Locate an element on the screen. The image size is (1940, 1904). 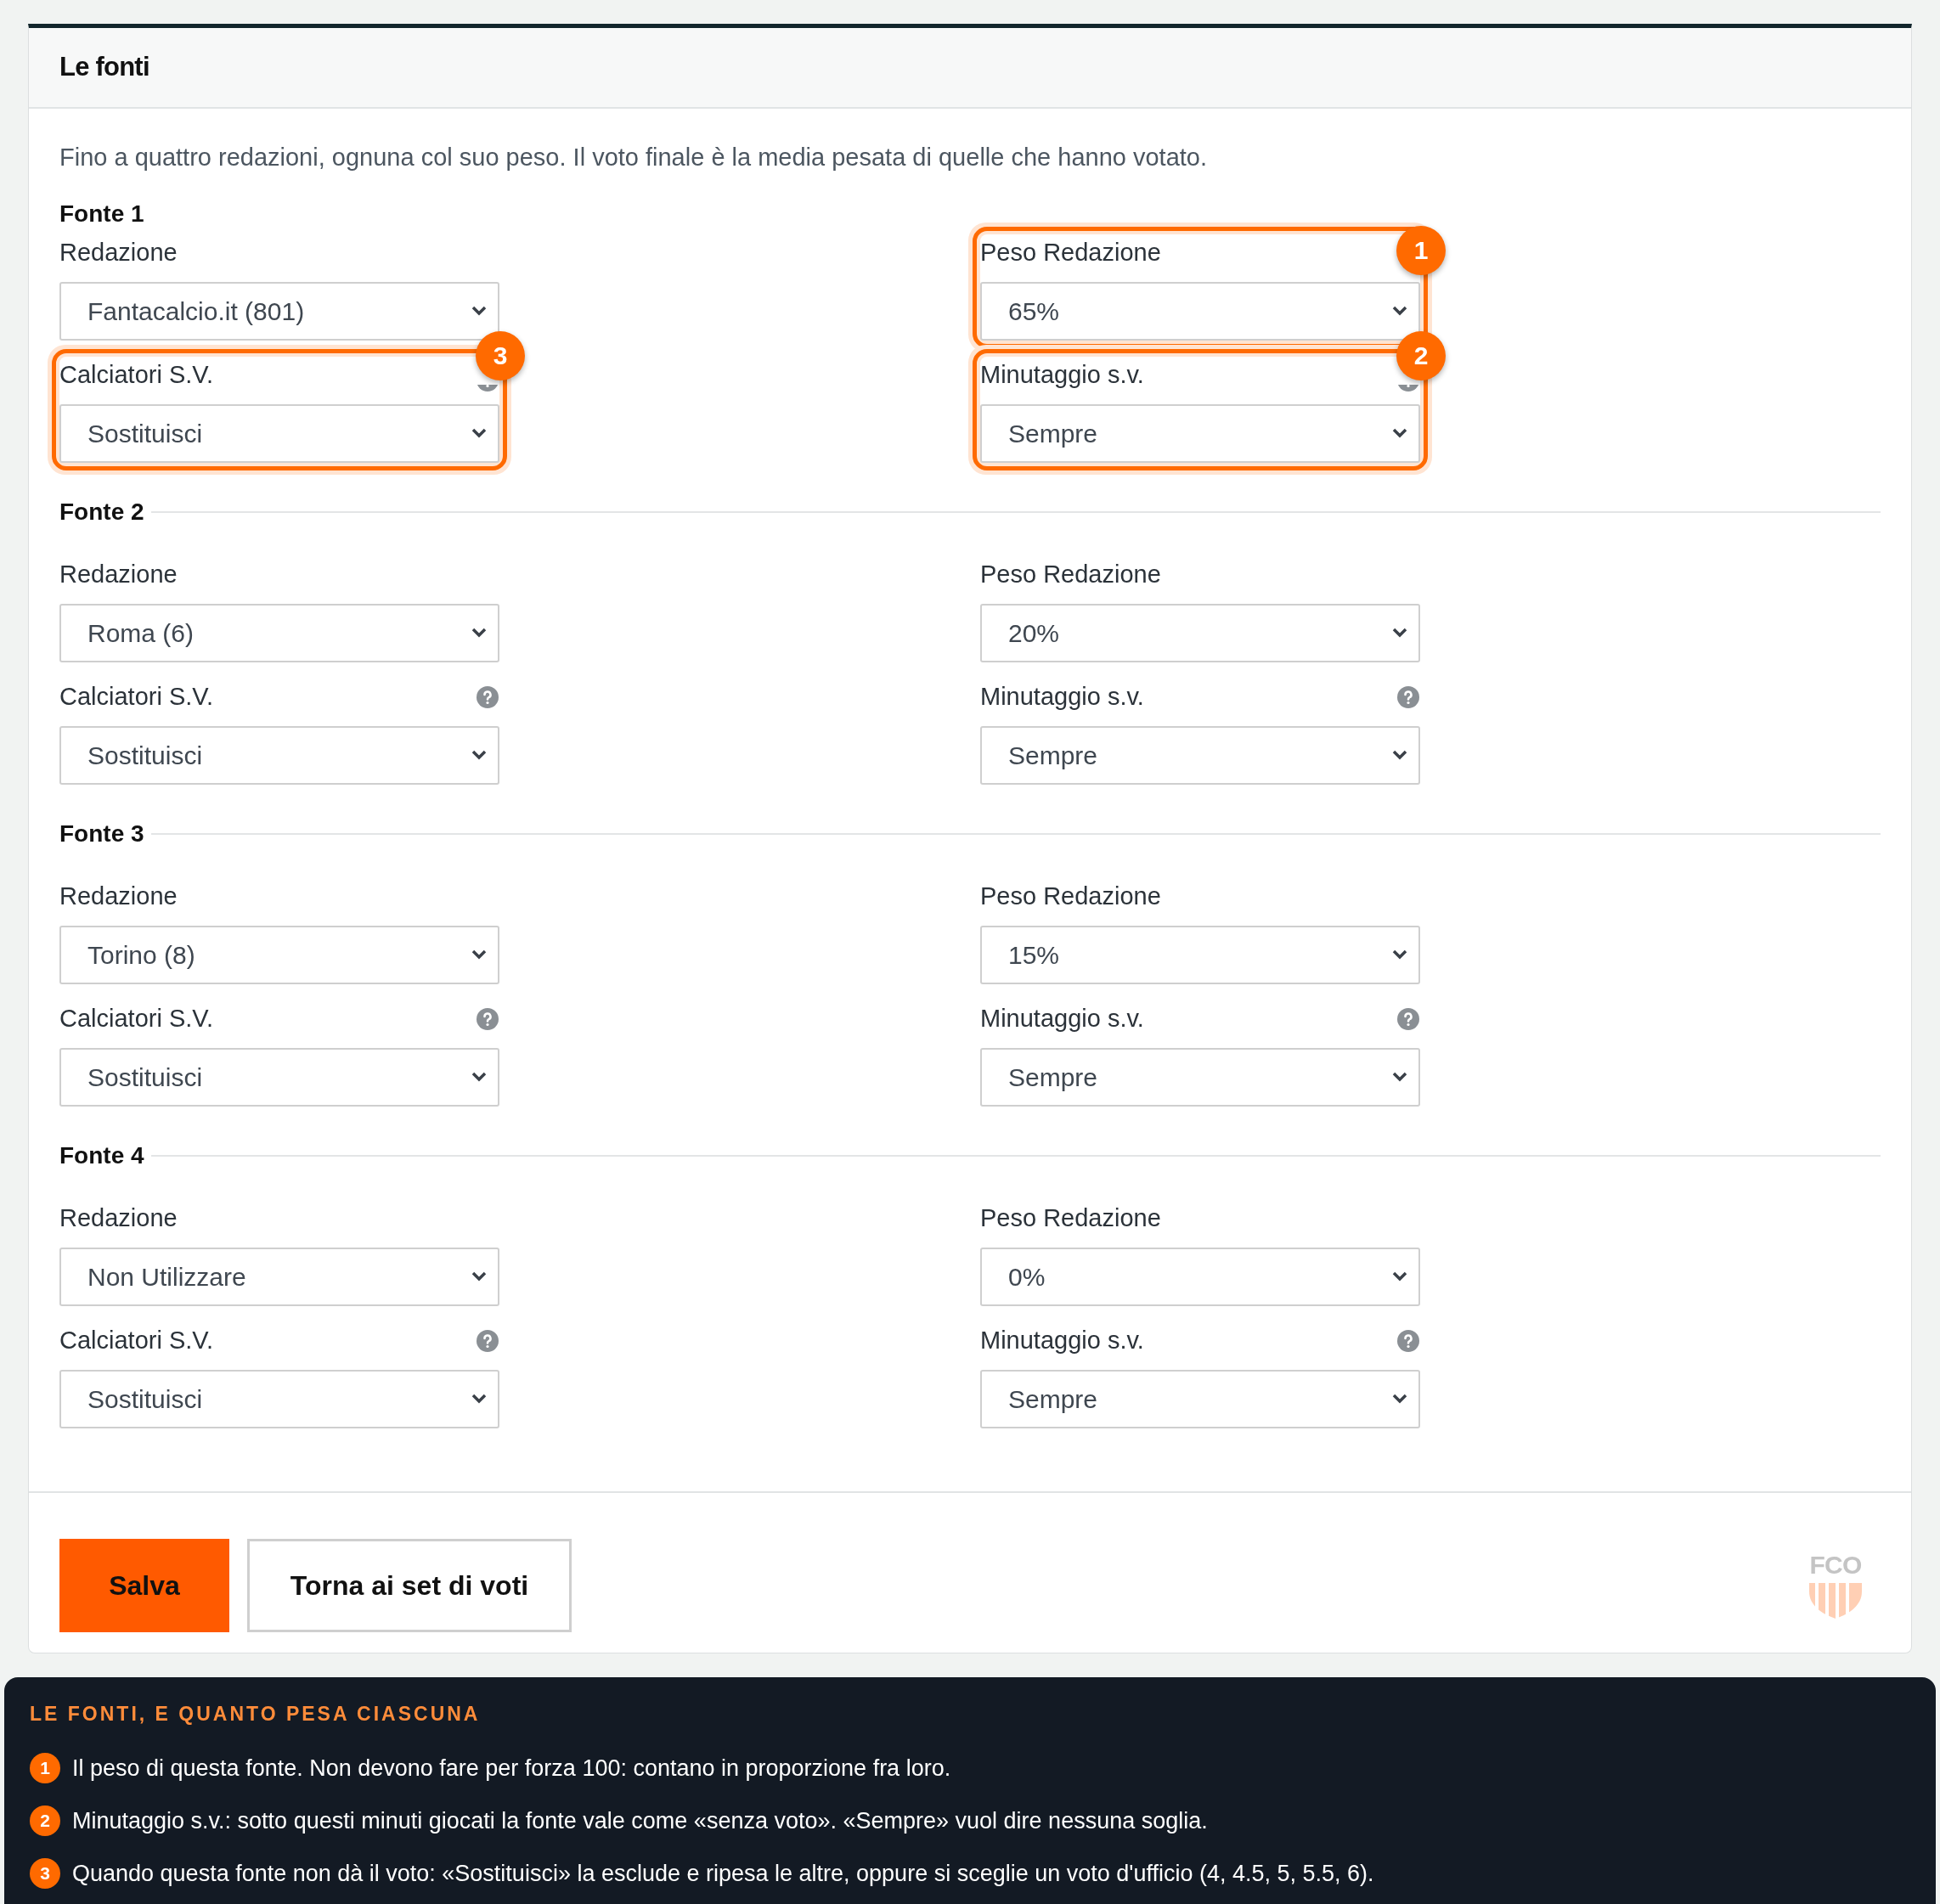
legend-title: LE FONTI, E QUANTO PESA CIASCUNA is located at coordinates (256, 1714).